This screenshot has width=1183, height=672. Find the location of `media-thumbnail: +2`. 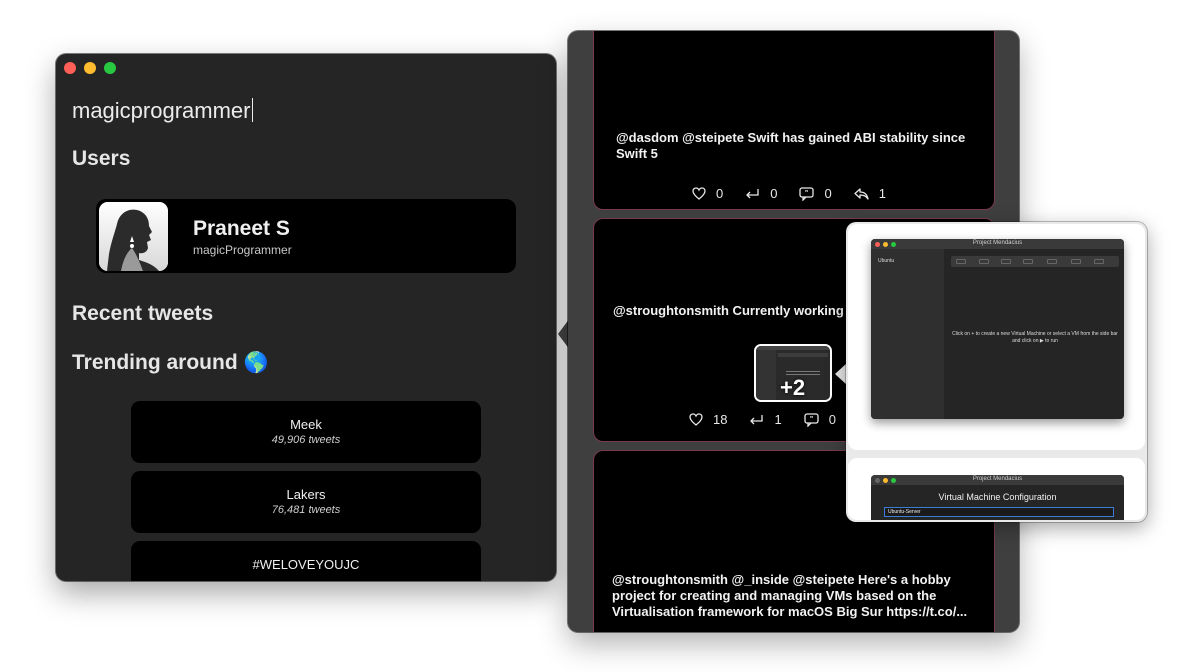

media-thumbnail: +2 is located at coordinates (793, 373).